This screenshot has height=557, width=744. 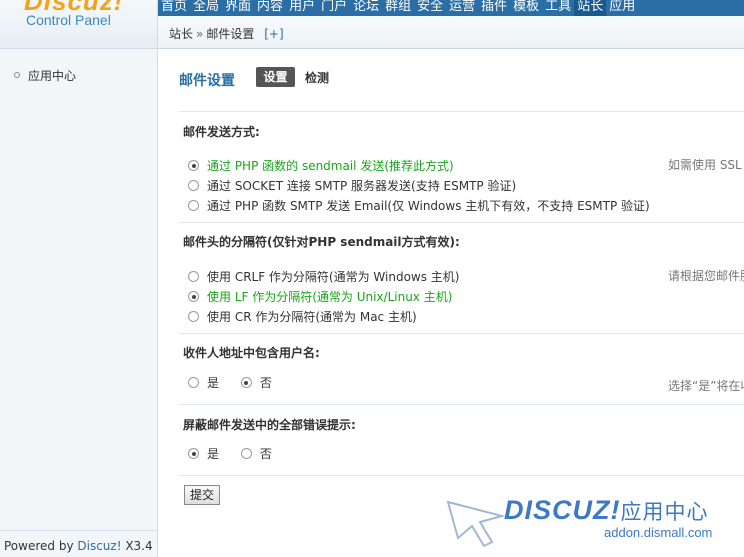 What do you see at coordinates (239, 382) in the screenshot?
I see `radio-group-recipient-username: 是 否` at bounding box center [239, 382].